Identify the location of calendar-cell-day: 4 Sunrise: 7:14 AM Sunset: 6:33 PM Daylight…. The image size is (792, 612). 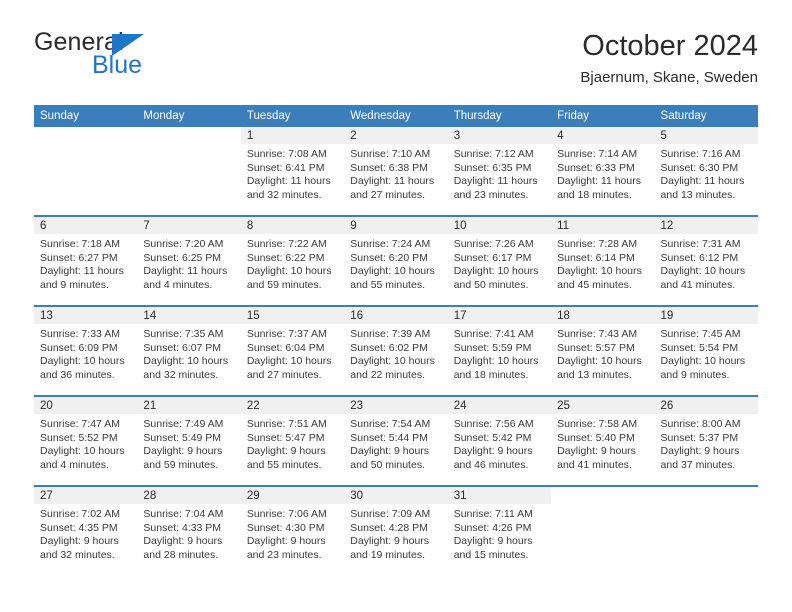
(603, 171).